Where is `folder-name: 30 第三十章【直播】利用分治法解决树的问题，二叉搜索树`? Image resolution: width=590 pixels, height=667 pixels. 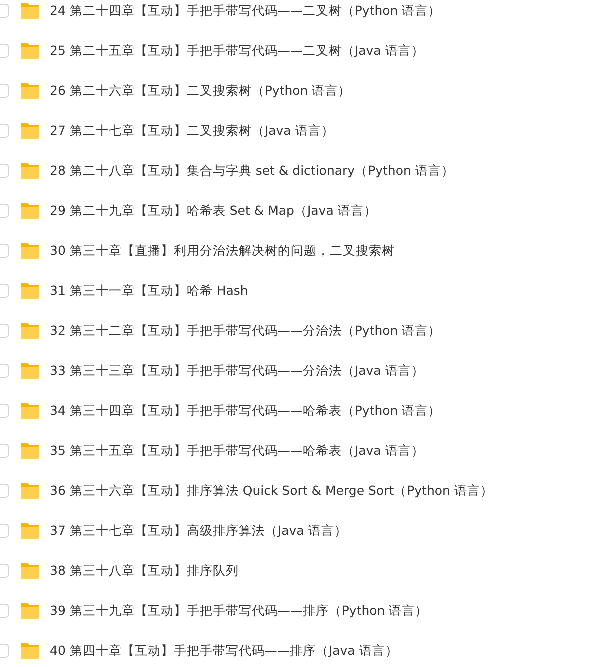 folder-name: 30 第三十章【直播】利用分治法解决树的问题，二叉搜索树 is located at coordinates (222, 251).